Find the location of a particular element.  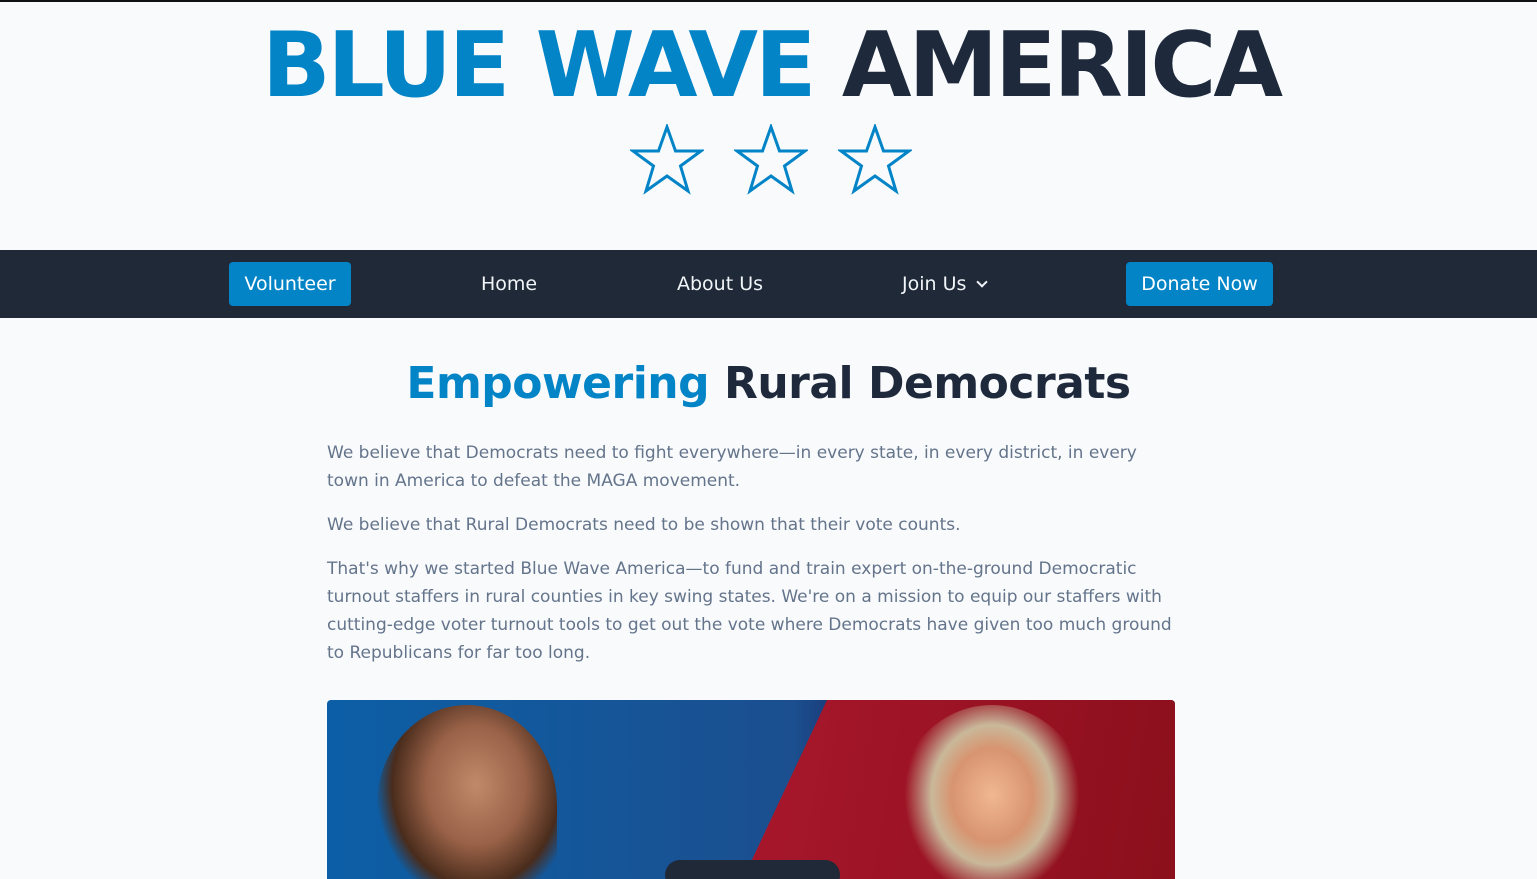

donate-now-button: Donate Now is located at coordinates (1199, 284).